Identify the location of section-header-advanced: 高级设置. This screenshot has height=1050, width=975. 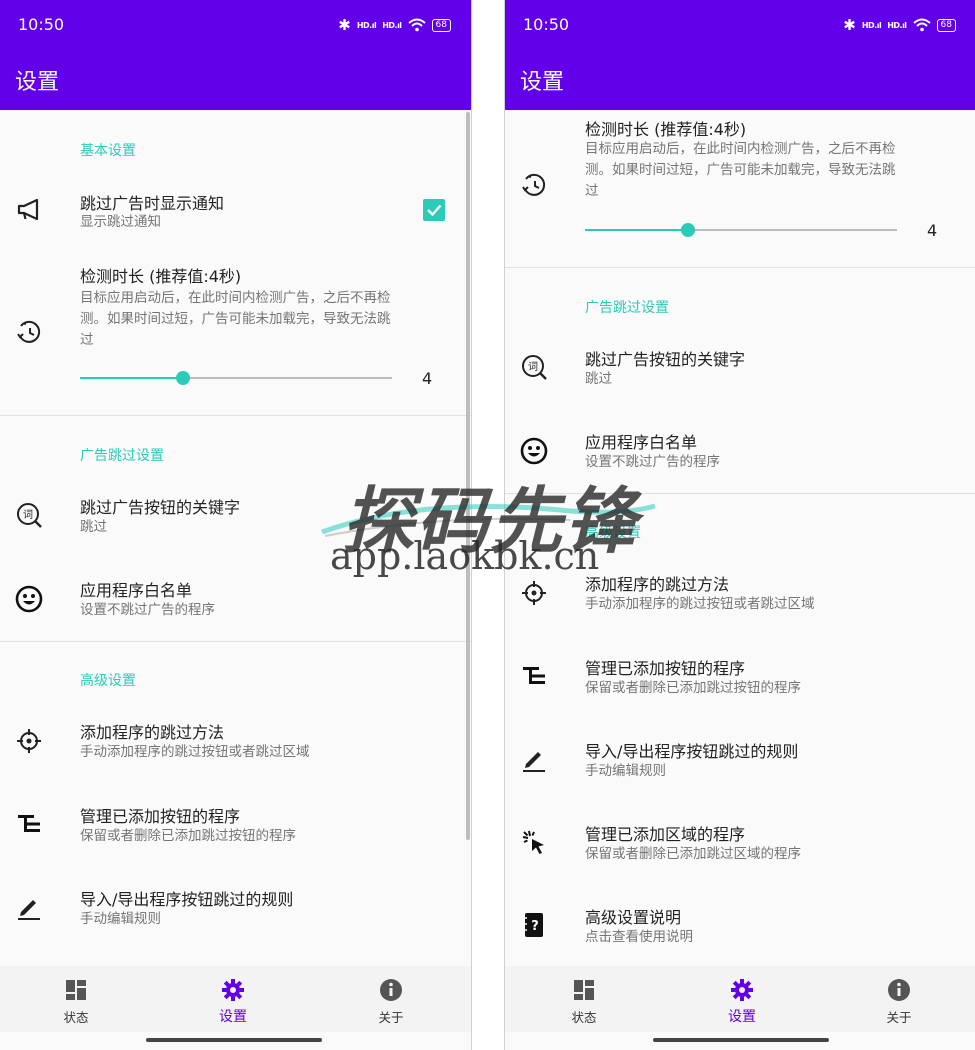
(613, 533).